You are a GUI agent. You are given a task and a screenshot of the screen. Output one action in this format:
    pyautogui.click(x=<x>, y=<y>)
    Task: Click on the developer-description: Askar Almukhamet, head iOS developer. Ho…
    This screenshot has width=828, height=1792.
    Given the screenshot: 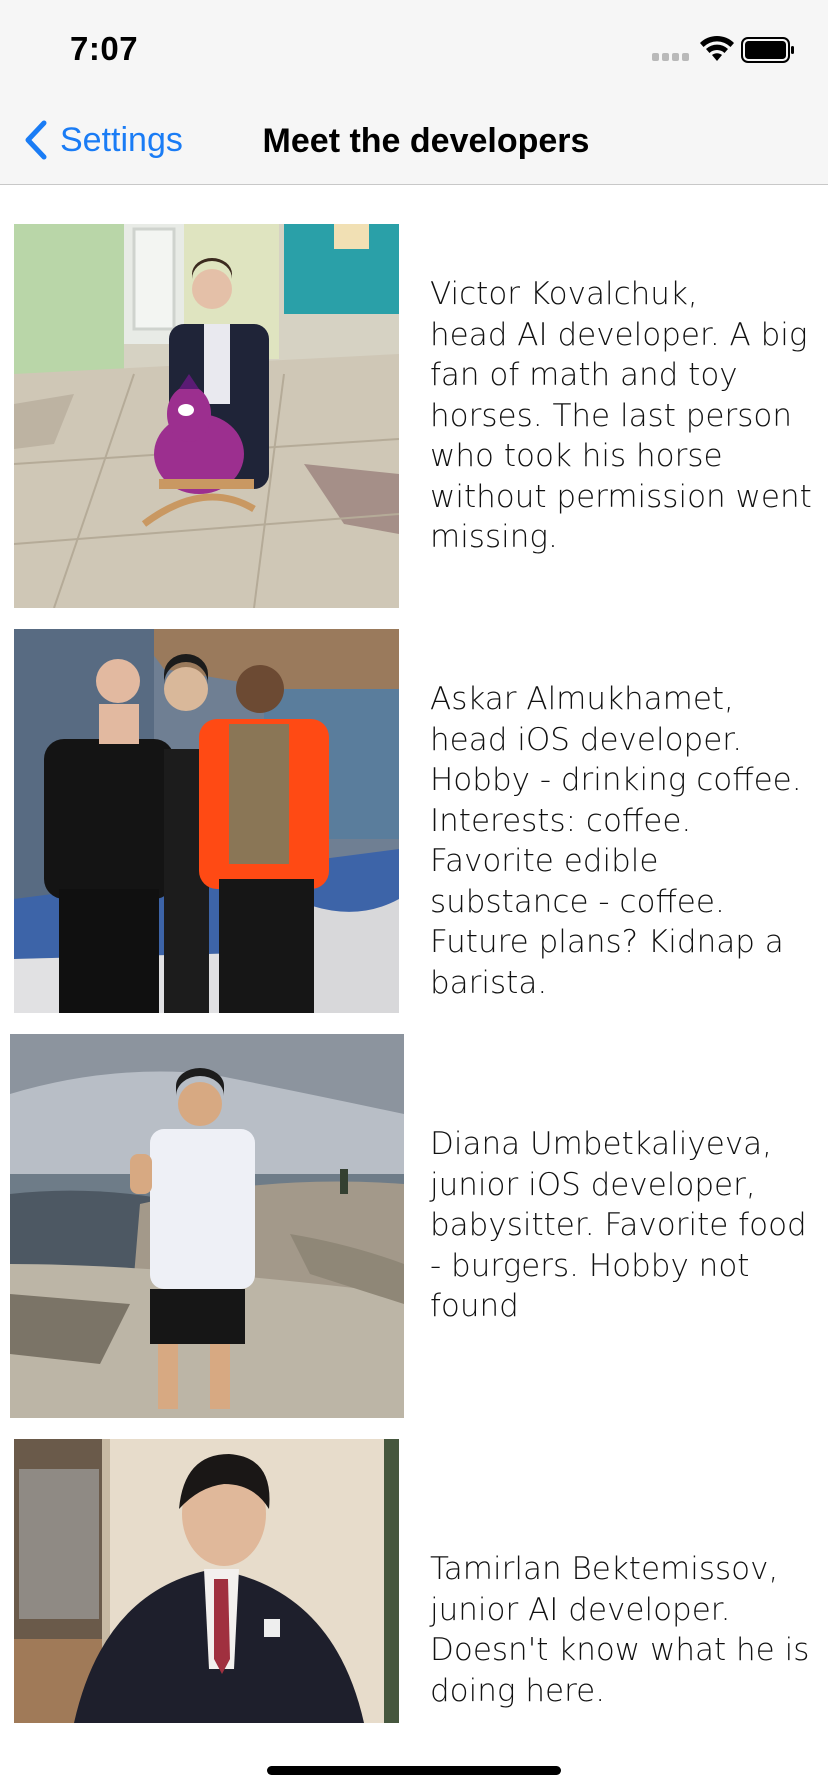 What is the action you would take?
    pyautogui.click(x=616, y=841)
    